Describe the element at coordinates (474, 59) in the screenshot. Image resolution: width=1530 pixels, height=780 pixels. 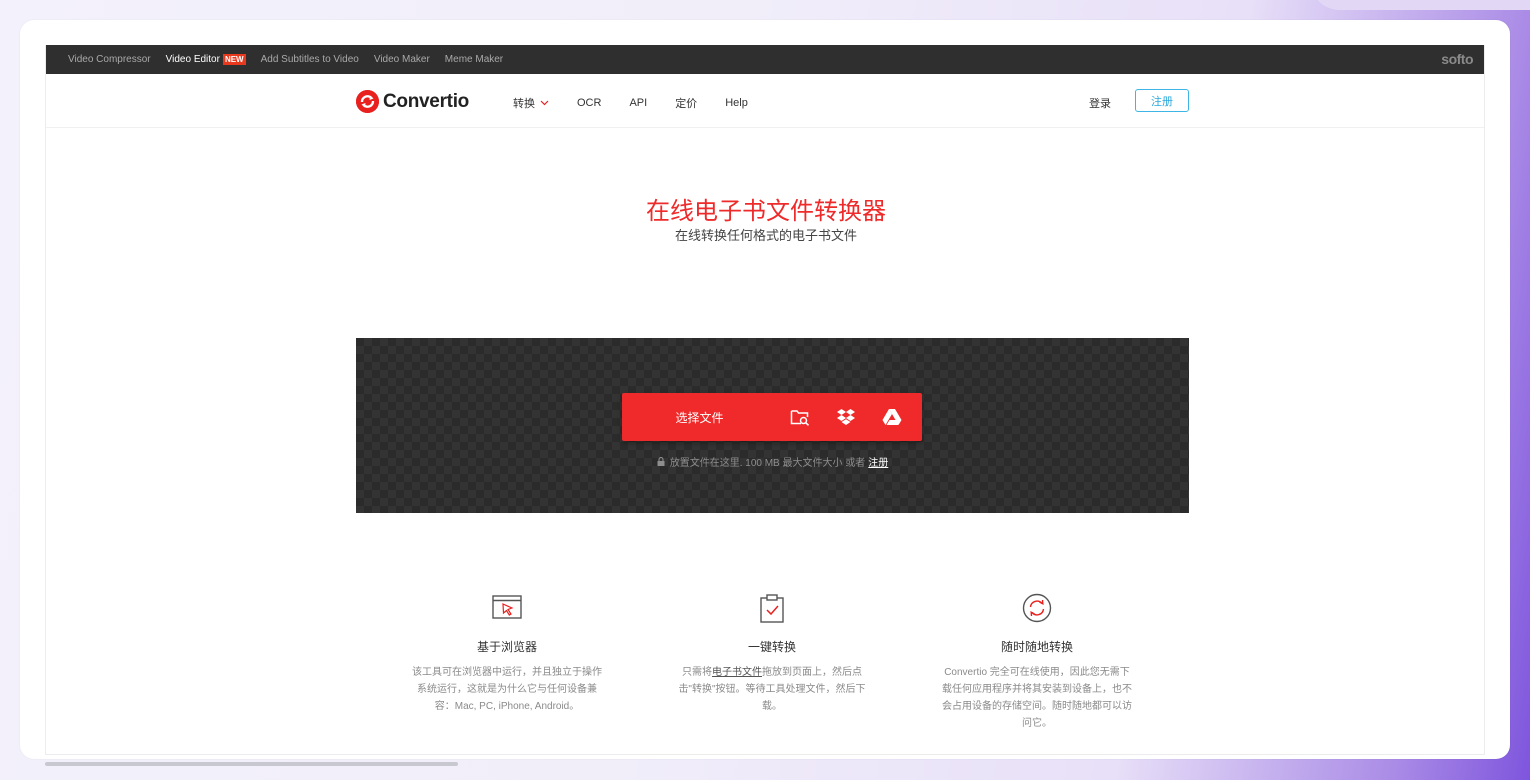
I see `topbar-link-meme-maker: Meme Maker` at that location.